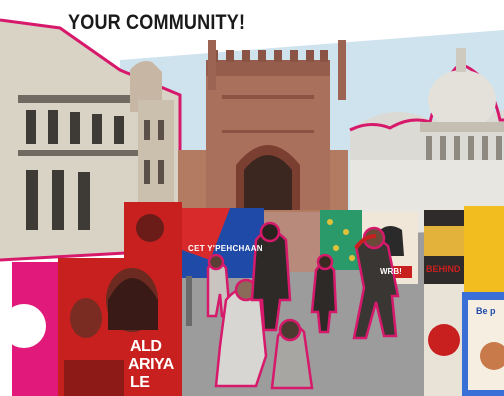 This screenshot has width=504, height=396. Describe the element at coordinates (151, 364) in the screenshot. I see `red-poster-line2: ARIYA` at that location.